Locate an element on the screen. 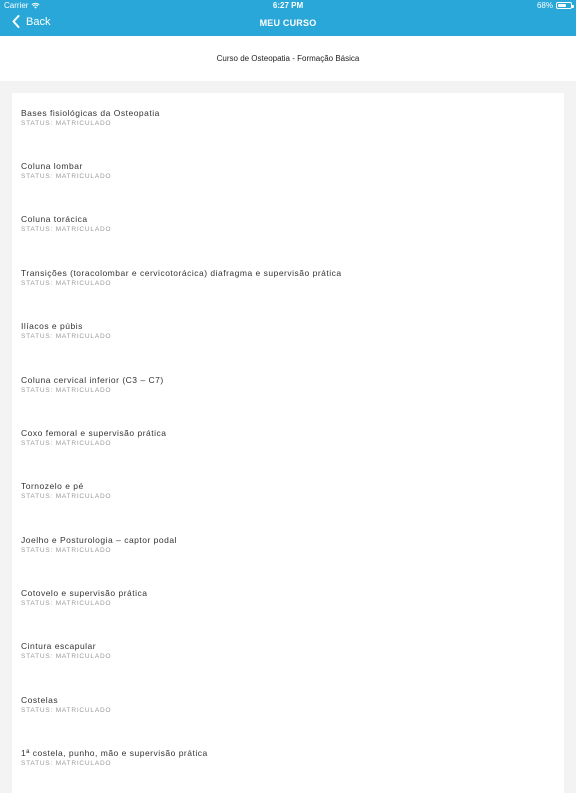 This screenshot has width=576, height=793. module-title: Ilíacos e púbis is located at coordinates (52, 326).